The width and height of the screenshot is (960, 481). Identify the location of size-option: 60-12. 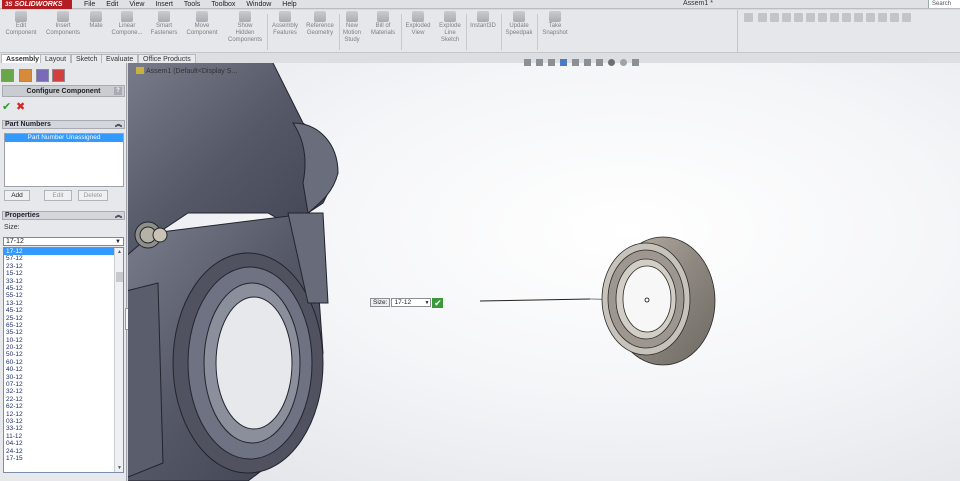
(63, 362).